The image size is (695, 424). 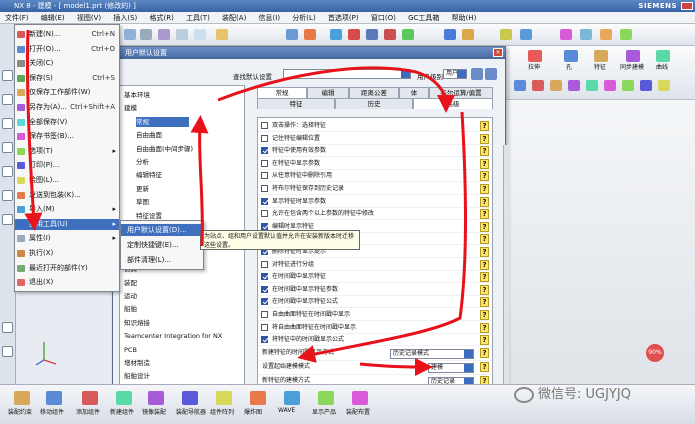 What do you see at coordinates (556, 85) in the screenshot?
I see `midpoint-icon` at bounding box center [556, 85].